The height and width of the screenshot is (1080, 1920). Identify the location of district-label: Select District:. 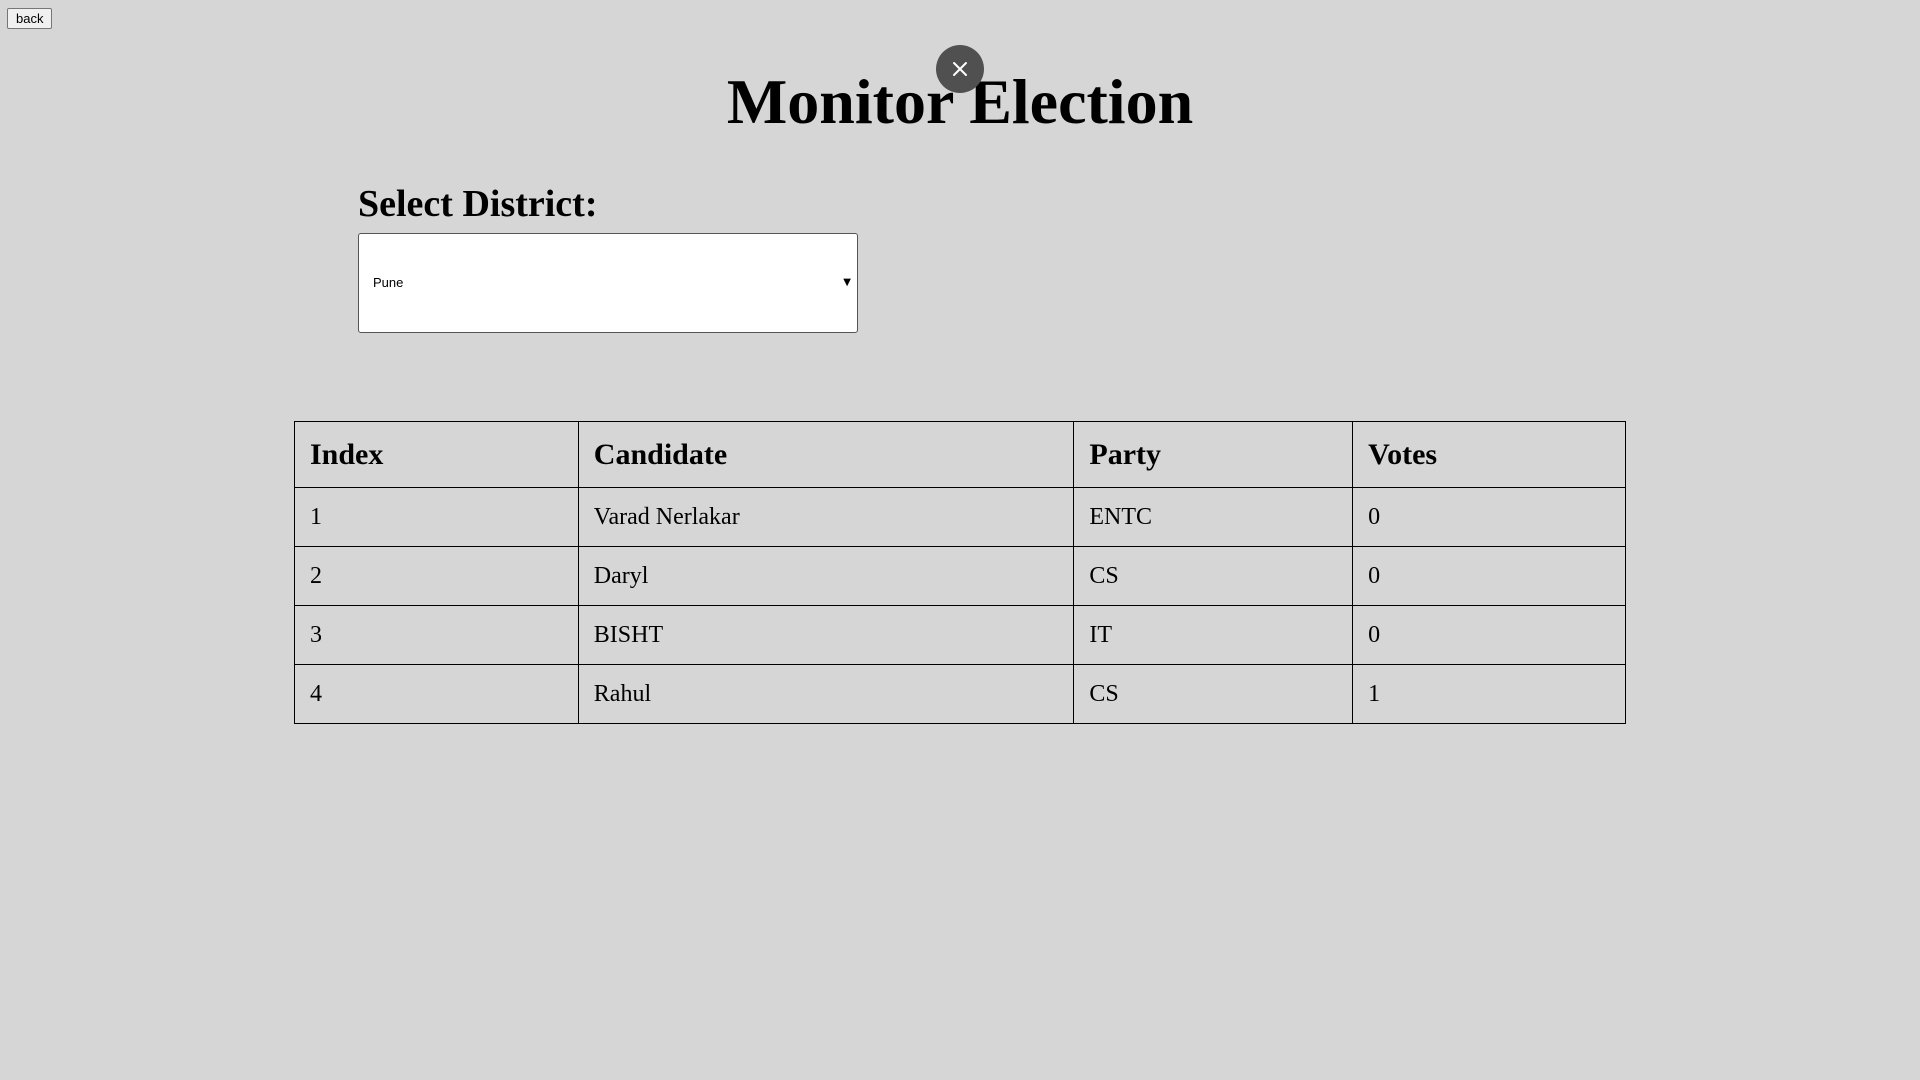
(478, 204).